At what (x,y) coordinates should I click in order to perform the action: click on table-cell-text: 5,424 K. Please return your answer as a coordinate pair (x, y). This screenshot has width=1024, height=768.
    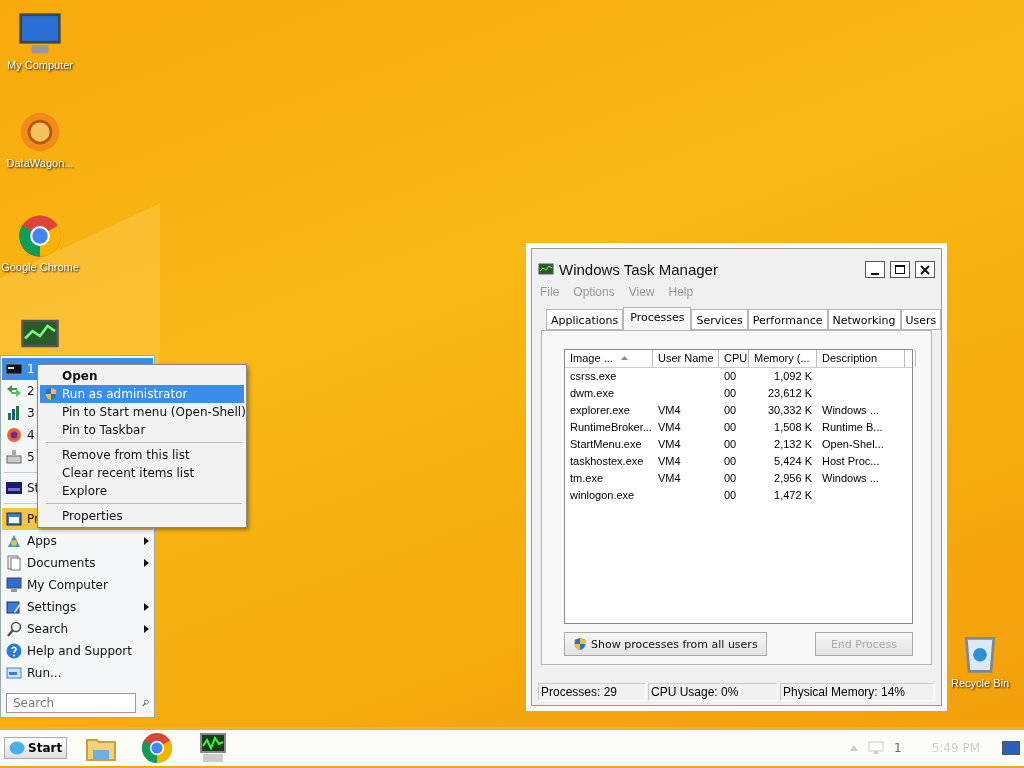
    Looking at the image, I should click on (793, 461).